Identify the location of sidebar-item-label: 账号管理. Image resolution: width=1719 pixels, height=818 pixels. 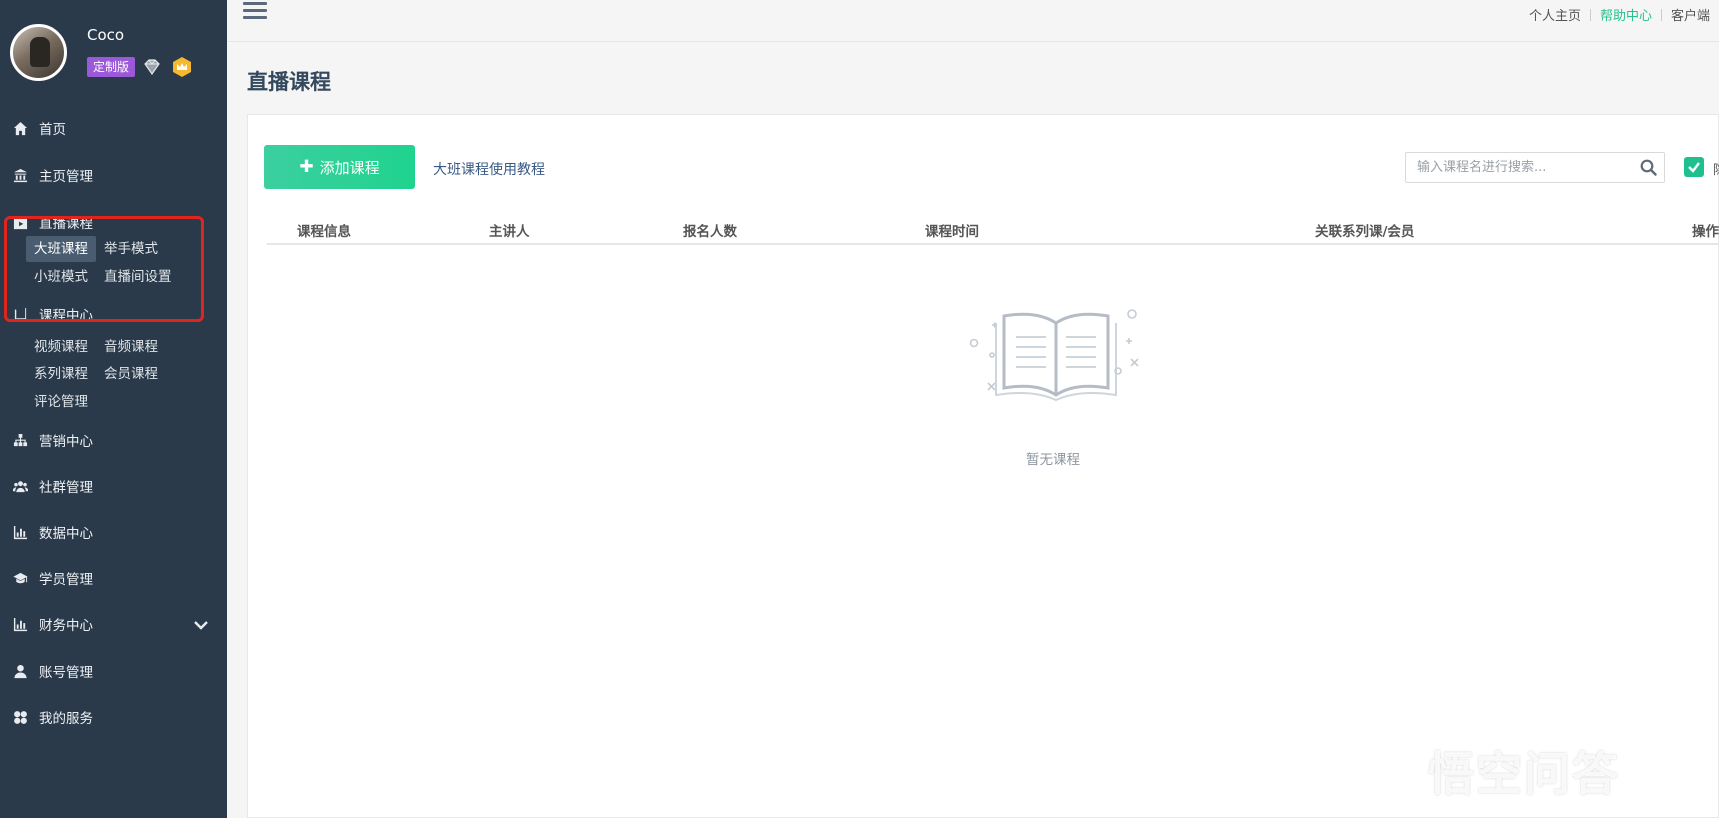
(66, 673).